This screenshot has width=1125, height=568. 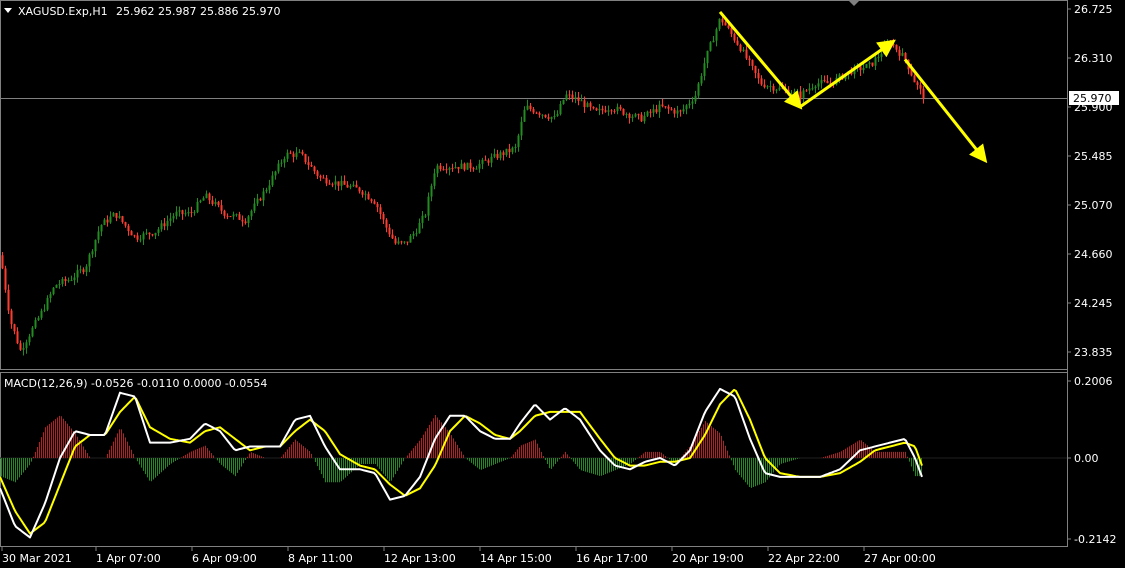 I want to click on macd-tick: 0.00, so click(x=1086, y=458).